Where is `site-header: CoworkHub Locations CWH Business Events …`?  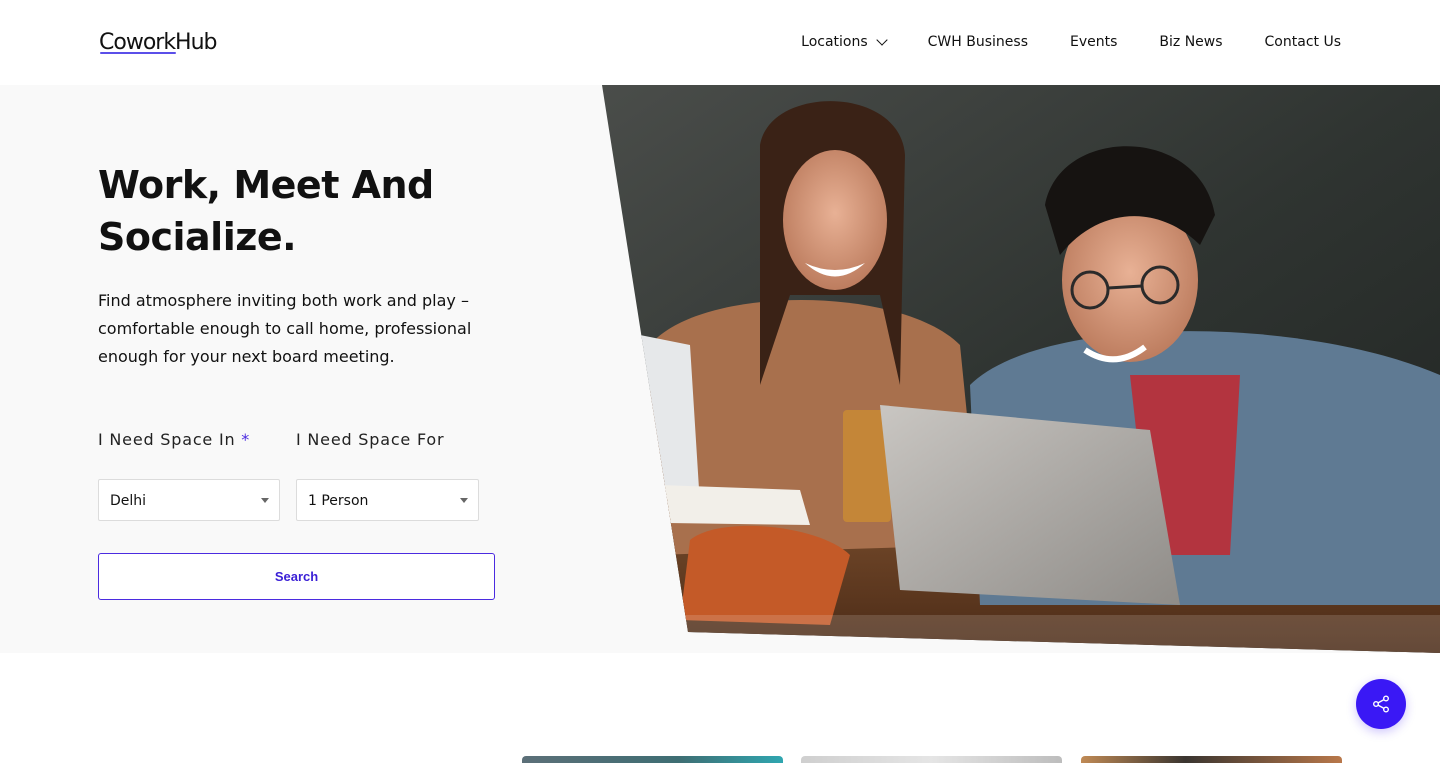 site-header: CoworkHub Locations CWH Business Events … is located at coordinates (720, 42).